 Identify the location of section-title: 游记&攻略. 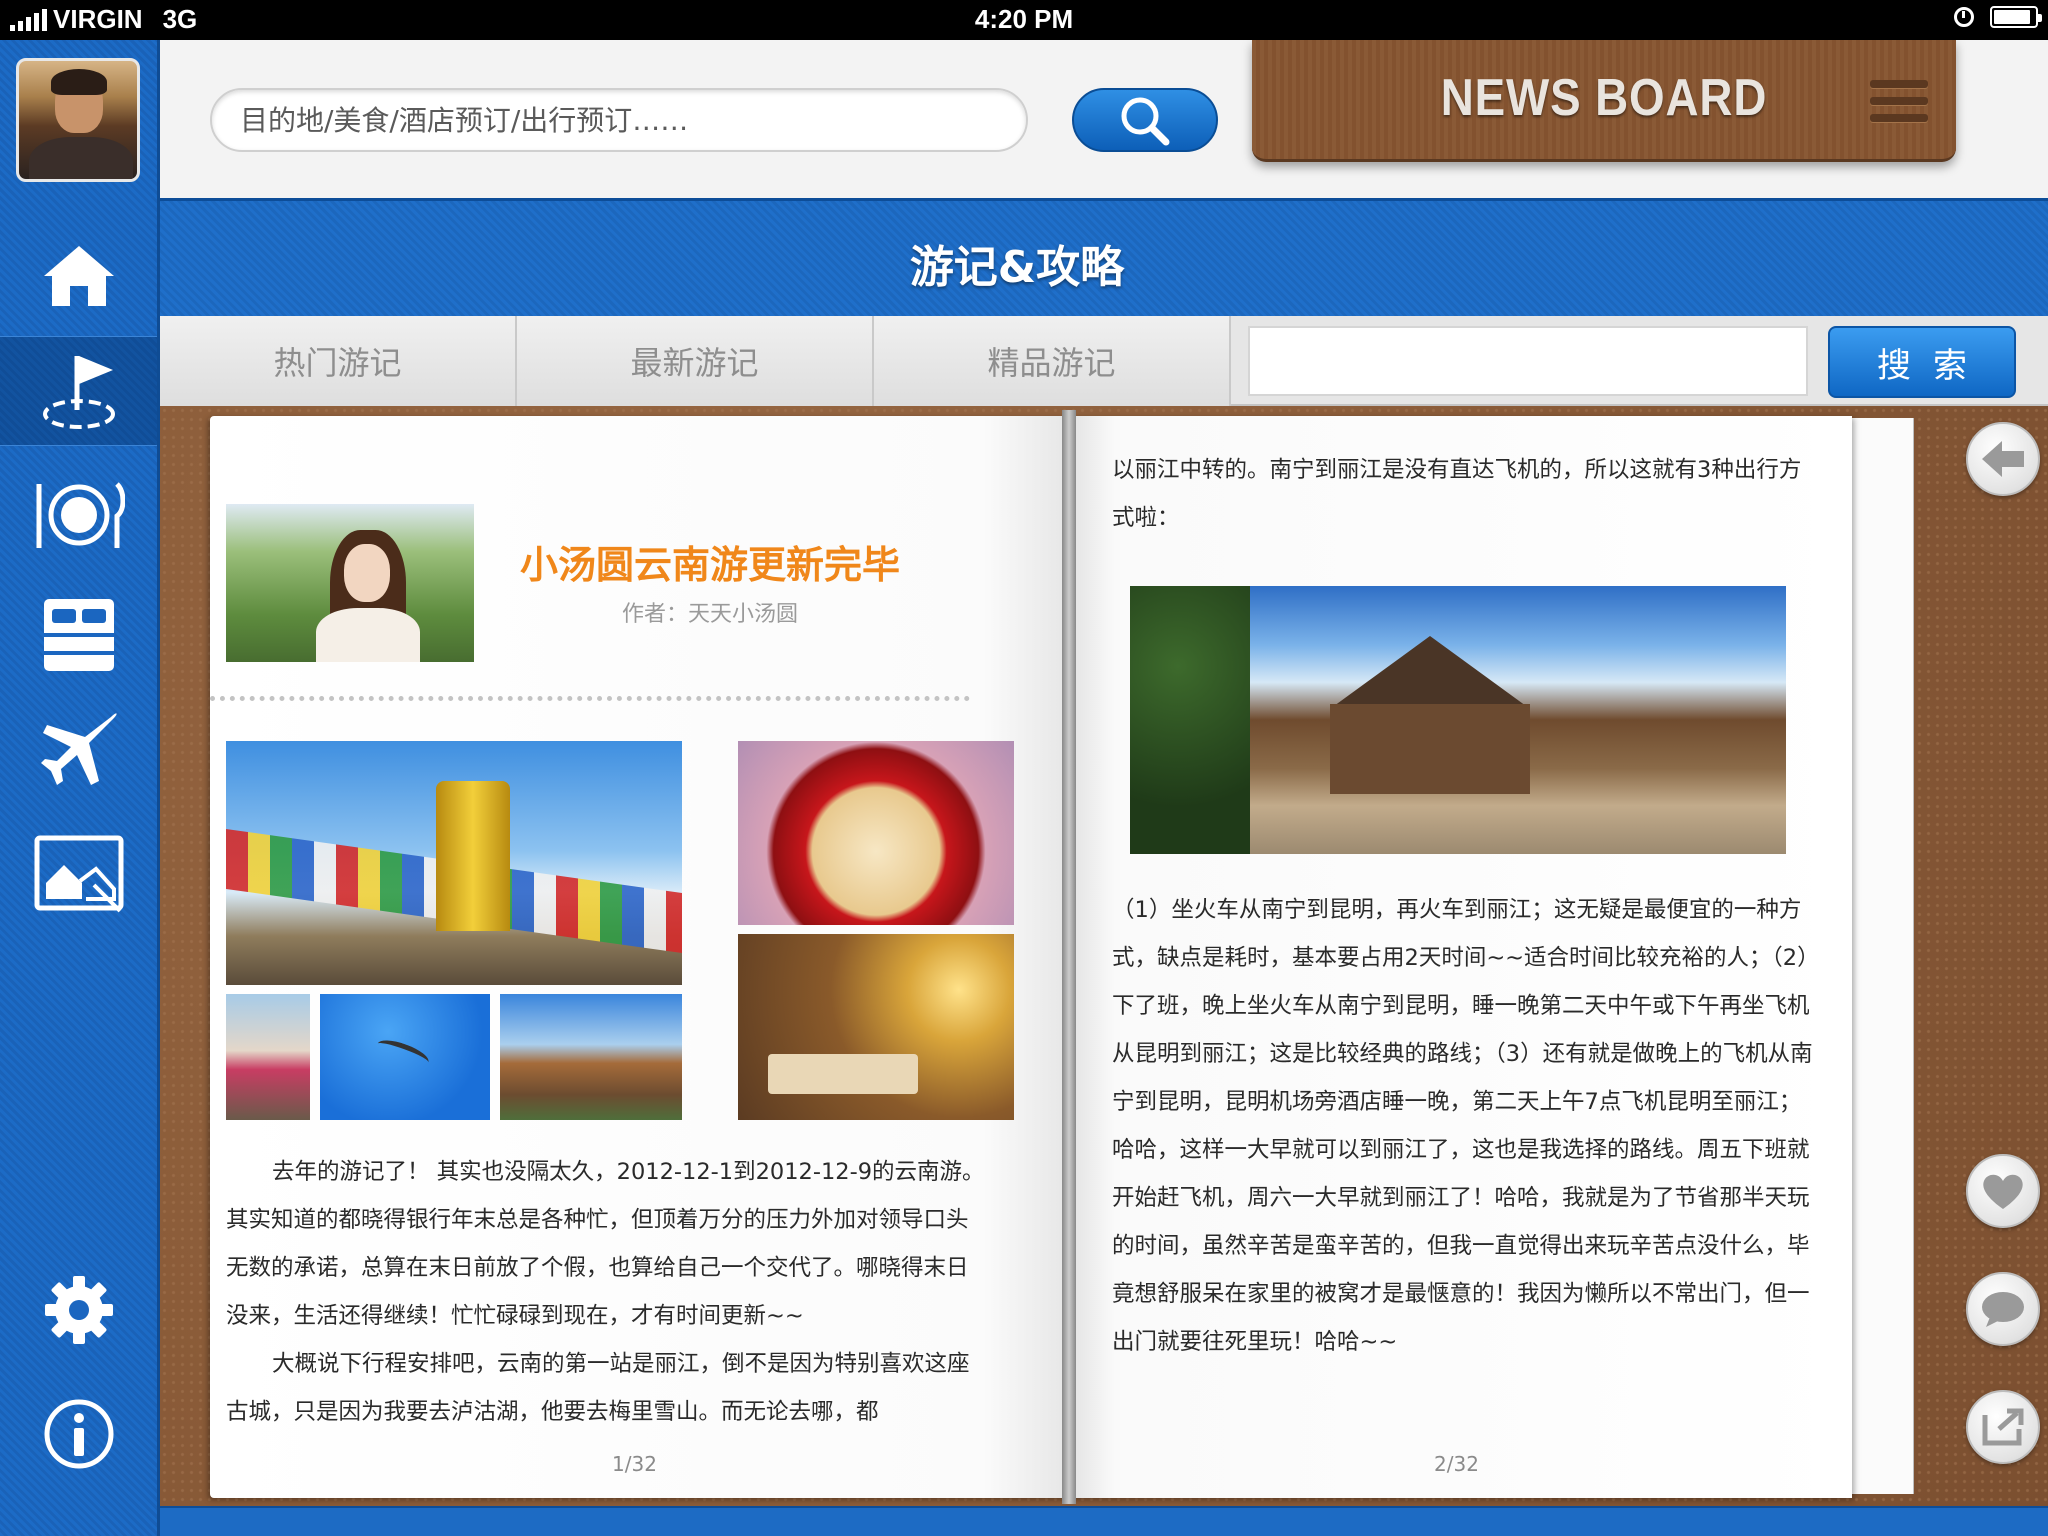
(1017, 267).